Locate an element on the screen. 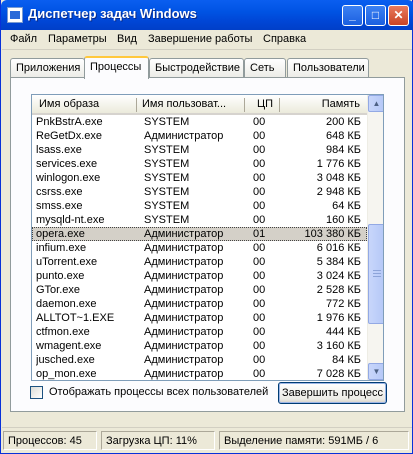  show-all-users-label: Отображать процессы всех пользователей is located at coordinates (158, 392).